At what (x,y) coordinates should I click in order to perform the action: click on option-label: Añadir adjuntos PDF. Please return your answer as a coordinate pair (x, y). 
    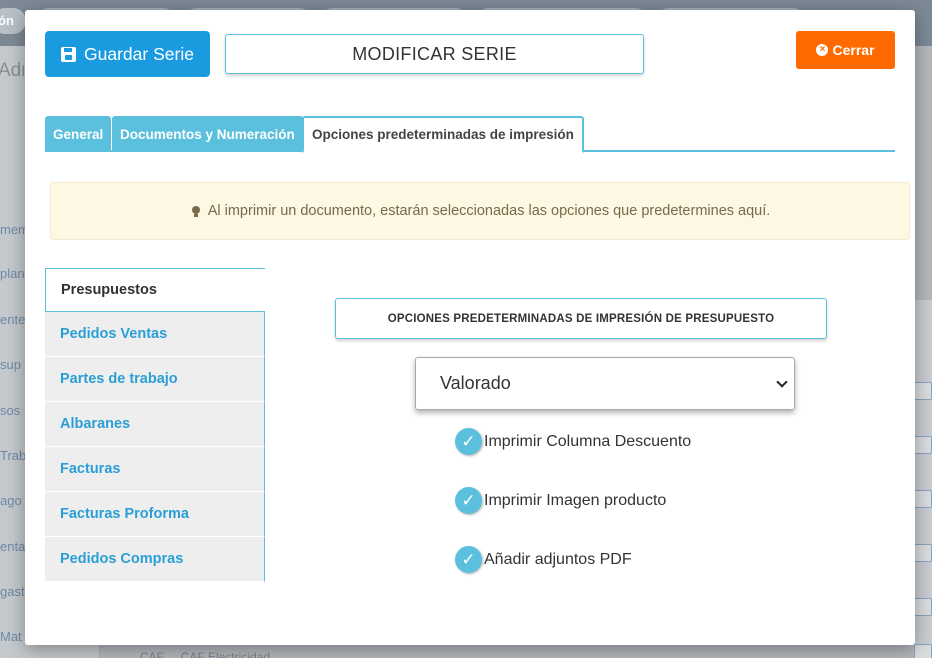
    Looking at the image, I should click on (558, 559).